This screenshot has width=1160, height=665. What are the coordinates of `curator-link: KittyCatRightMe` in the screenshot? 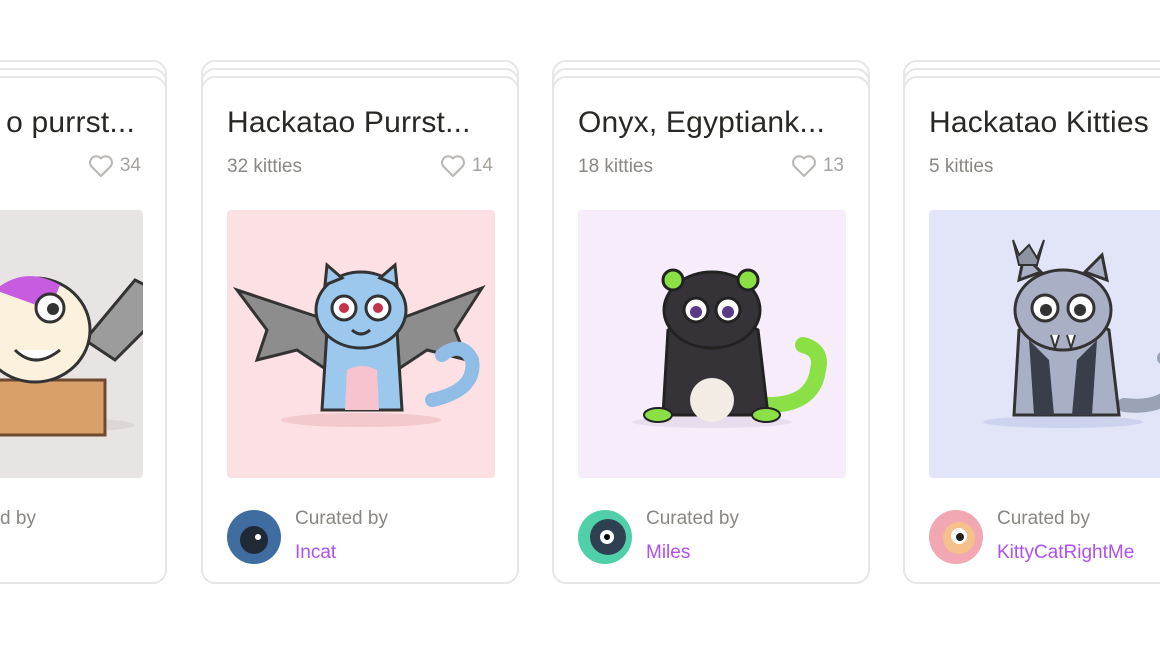 It's located at (1065, 553).